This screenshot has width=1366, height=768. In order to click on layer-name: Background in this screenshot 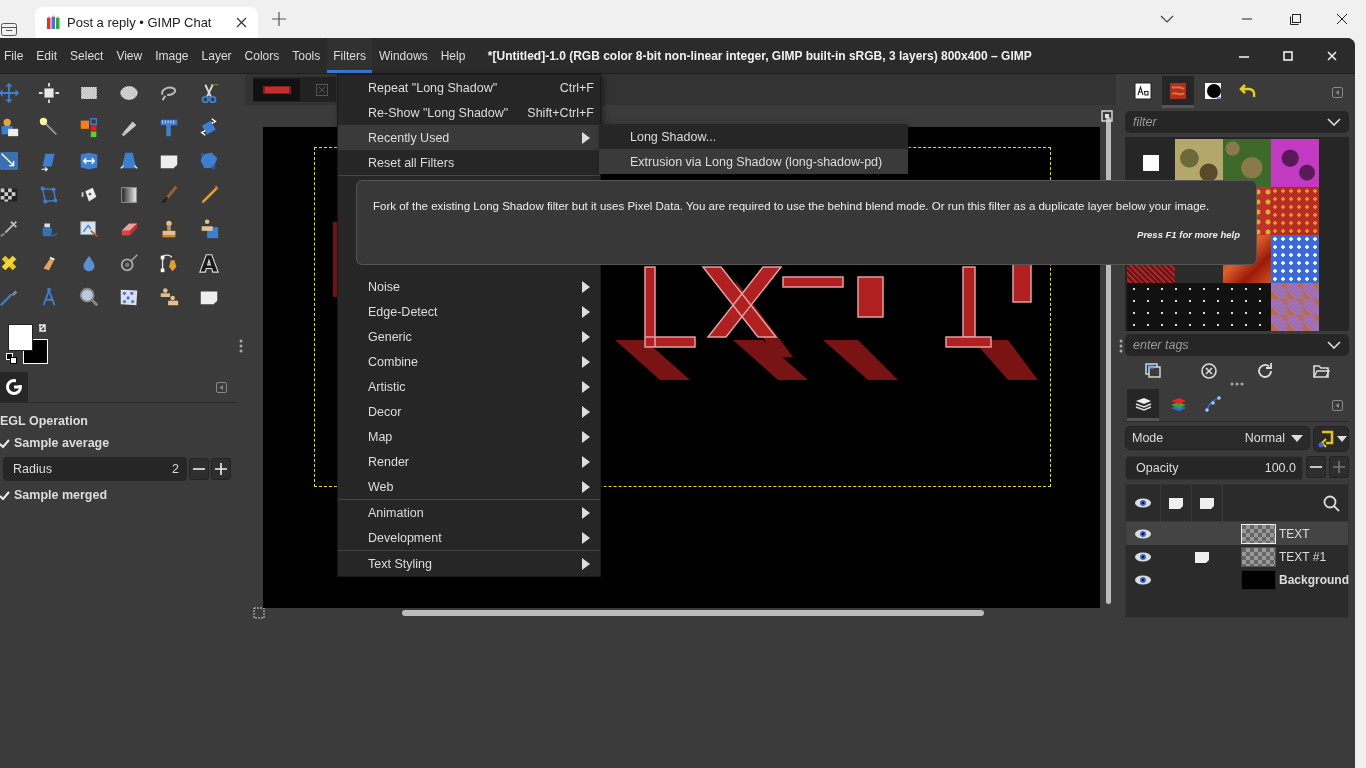, I will do `click(1314, 579)`.